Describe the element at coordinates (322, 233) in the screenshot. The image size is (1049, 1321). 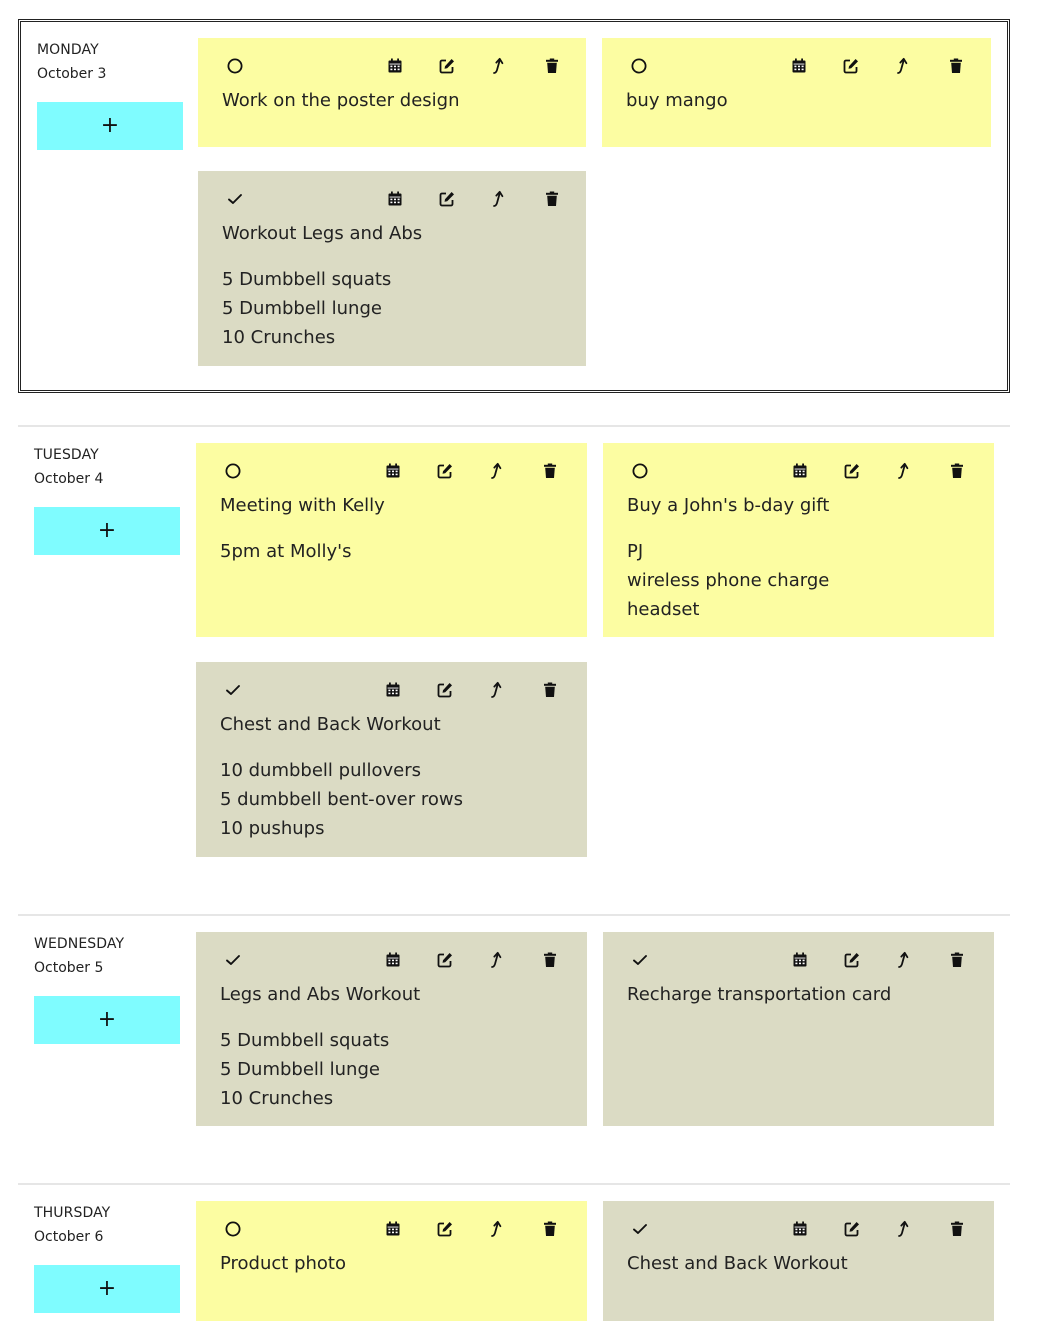
I see `note-title: Workout Legs and Abs` at that location.